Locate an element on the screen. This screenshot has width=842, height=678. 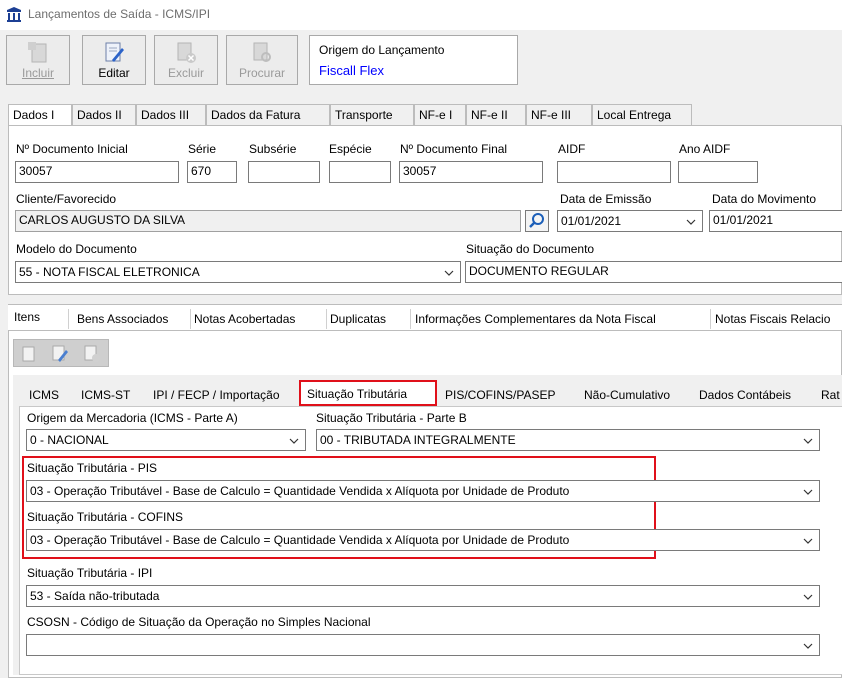
serie-field: 670 is located at coordinates (212, 172).